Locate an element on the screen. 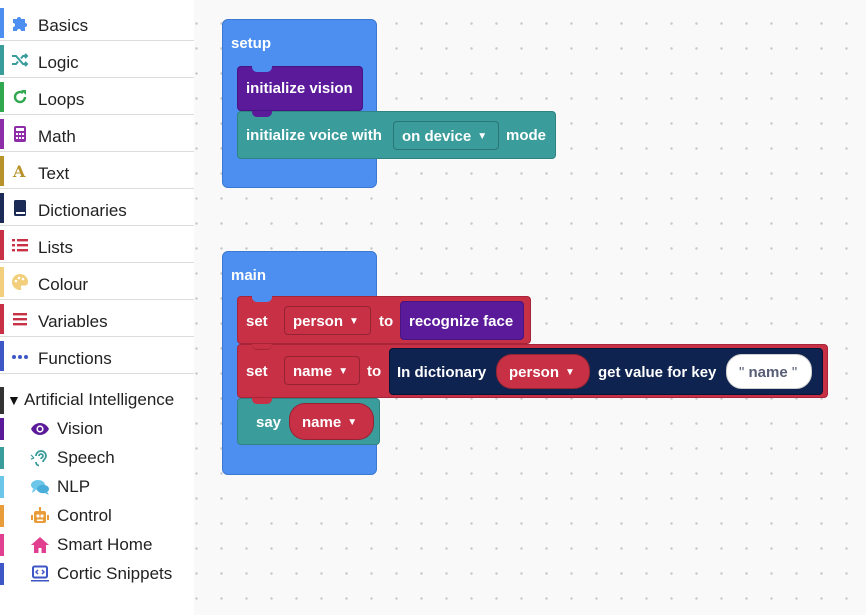 This screenshot has height=615, width=866. category-cortic-snippets: Cortic Snippets is located at coordinates (97, 574).